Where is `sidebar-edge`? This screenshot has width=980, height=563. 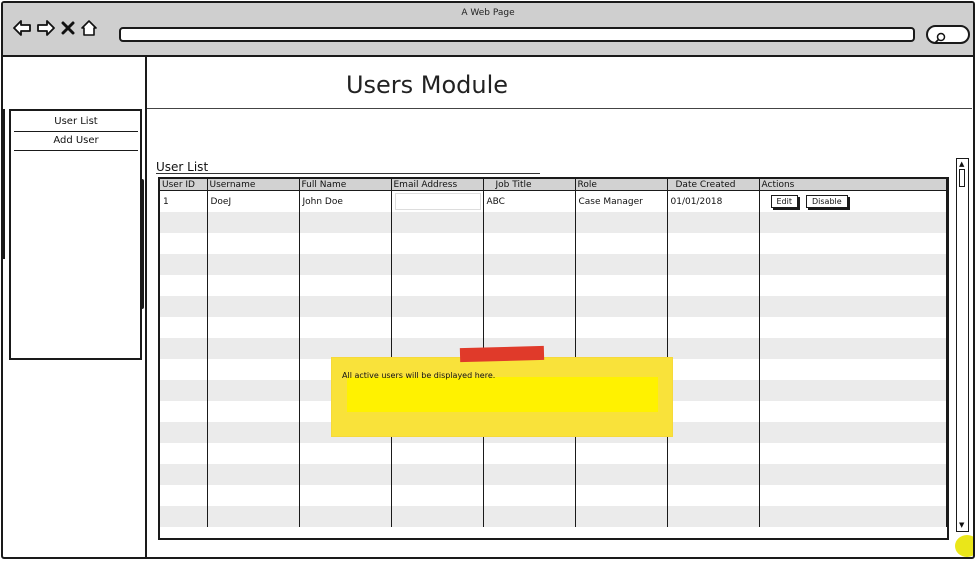 sidebar-edge is located at coordinates (4, 184).